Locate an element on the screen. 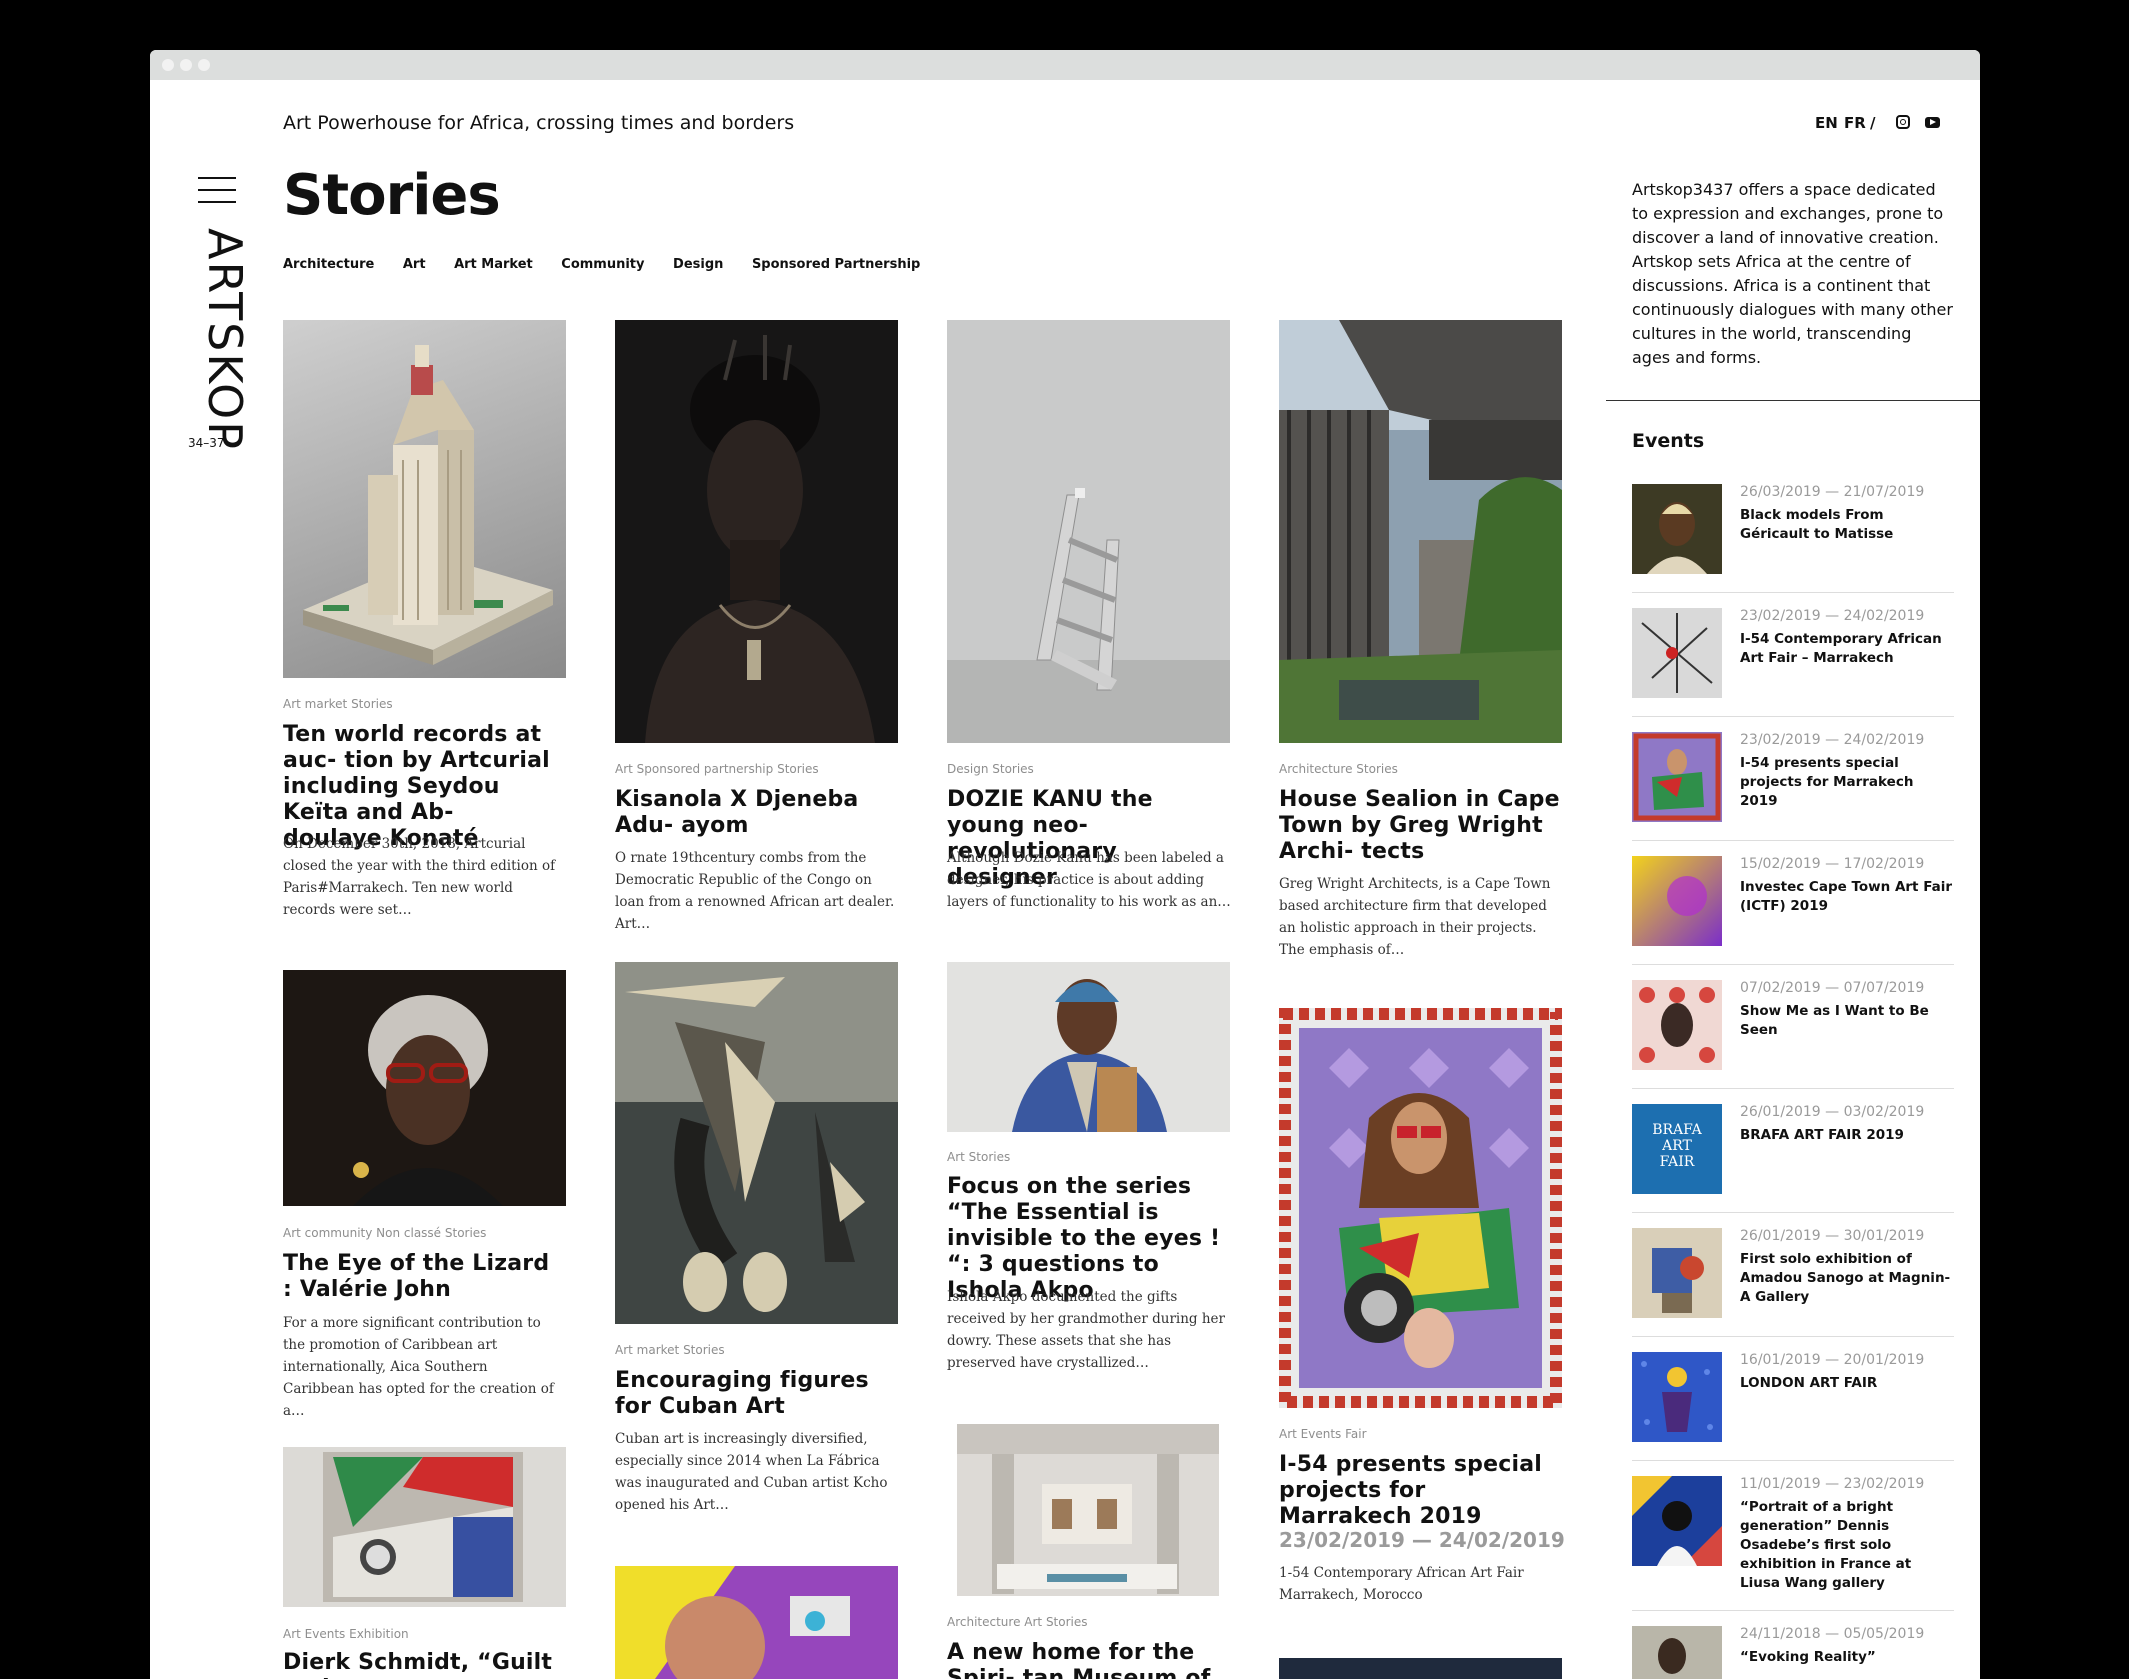  story-category: Art Stories is located at coordinates (978, 1157).